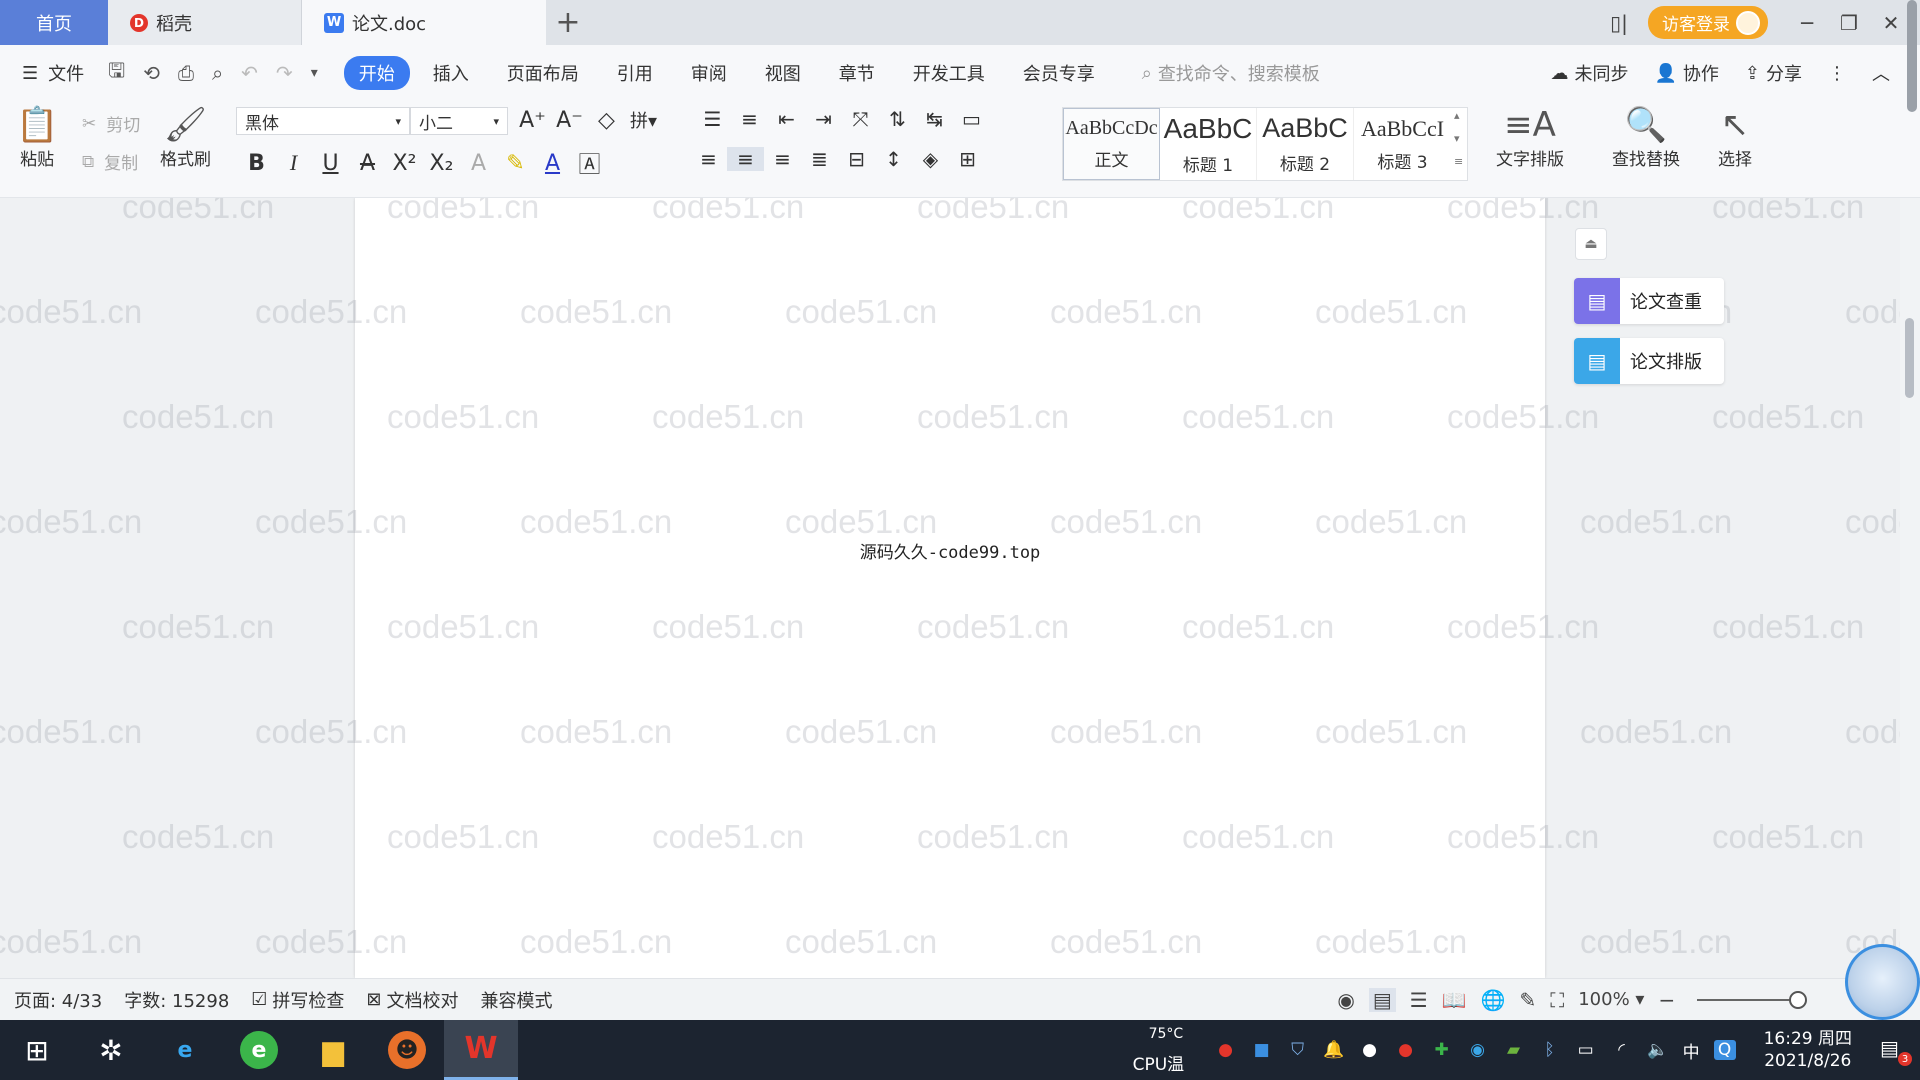 This screenshot has width=1920, height=1080. What do you see at coordinates (1334, 1050) in the screenshot?
I see `tray-bell-icon: 🔔` at bounding box center [1334, 1050].